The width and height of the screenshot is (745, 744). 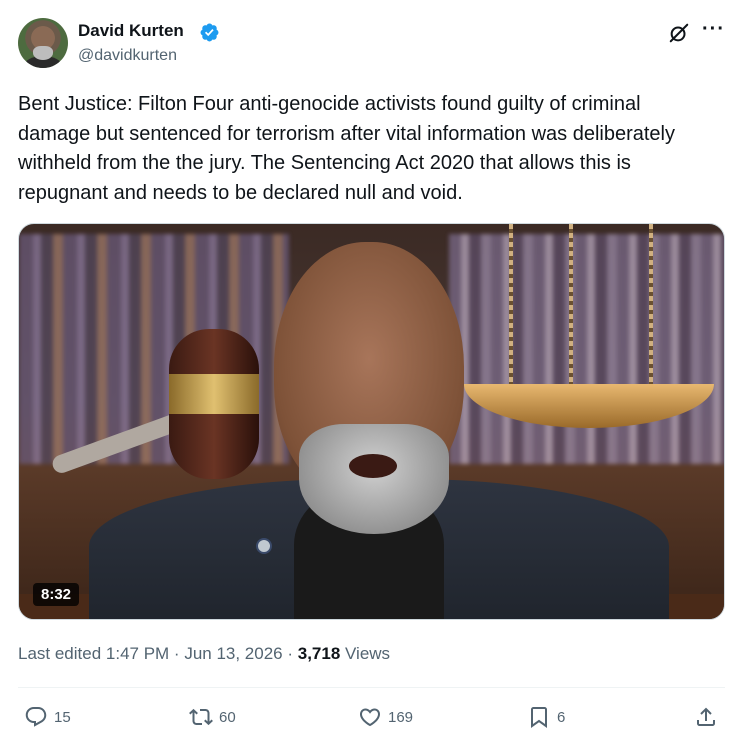 What do you see at coordinates (56, 594) in the screenshot?
I see `video-duration: 8:32` at bounding box center [56, 594].